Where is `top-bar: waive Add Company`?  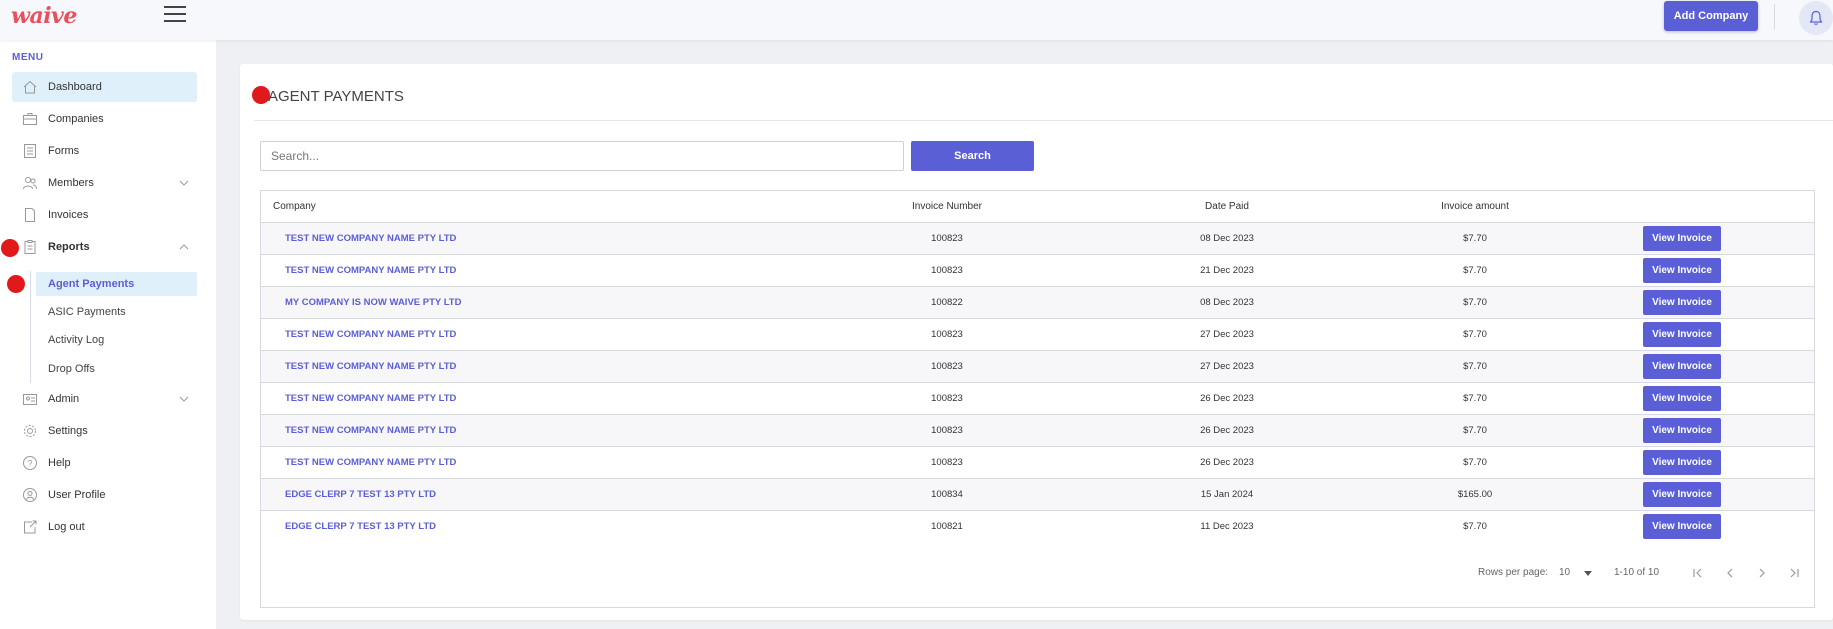
top-bar: waive Add Company is located at coordinates (916, 20).